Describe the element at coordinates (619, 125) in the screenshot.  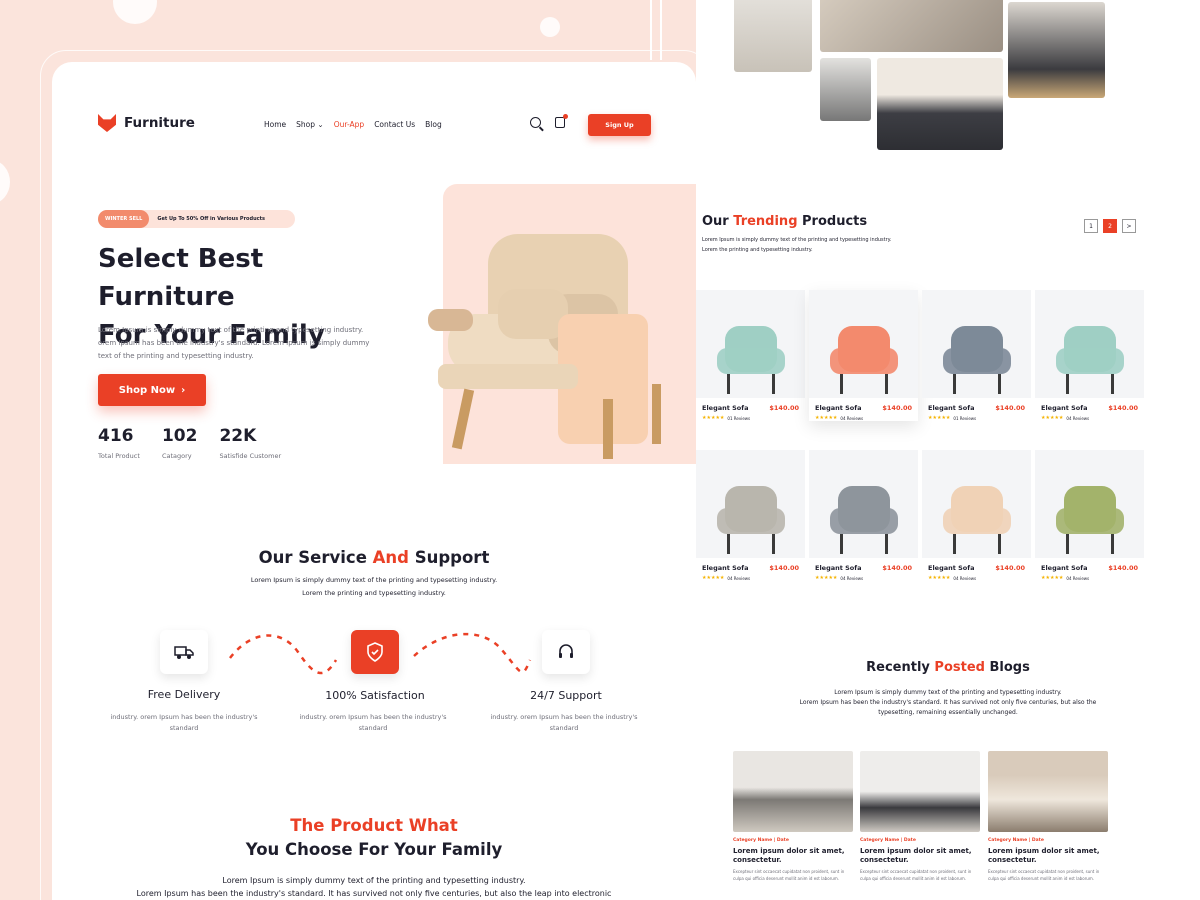
I see `signup-button: Sign Up` at that location.